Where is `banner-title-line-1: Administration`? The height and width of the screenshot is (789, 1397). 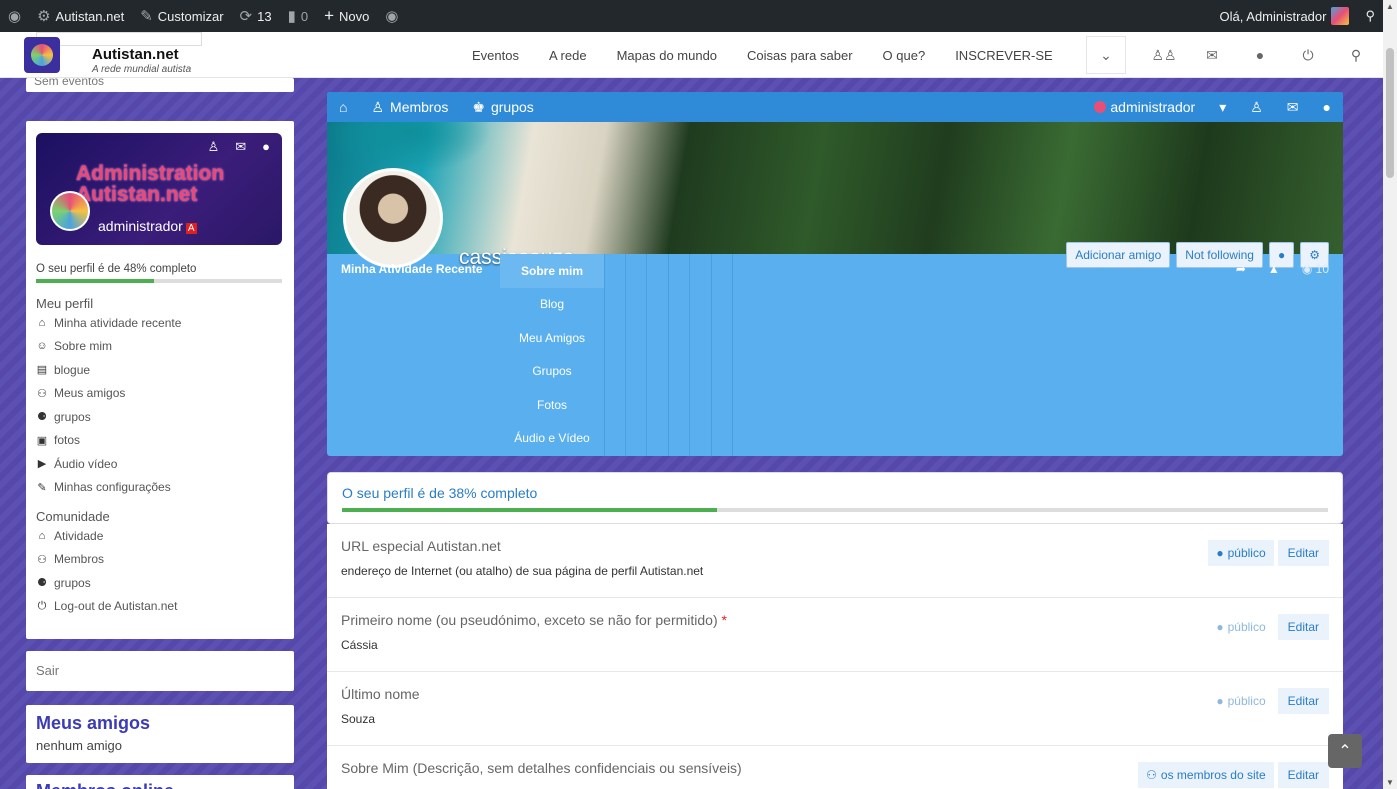 banner-title-line-1: Administration is located at coordinates (150, 173).